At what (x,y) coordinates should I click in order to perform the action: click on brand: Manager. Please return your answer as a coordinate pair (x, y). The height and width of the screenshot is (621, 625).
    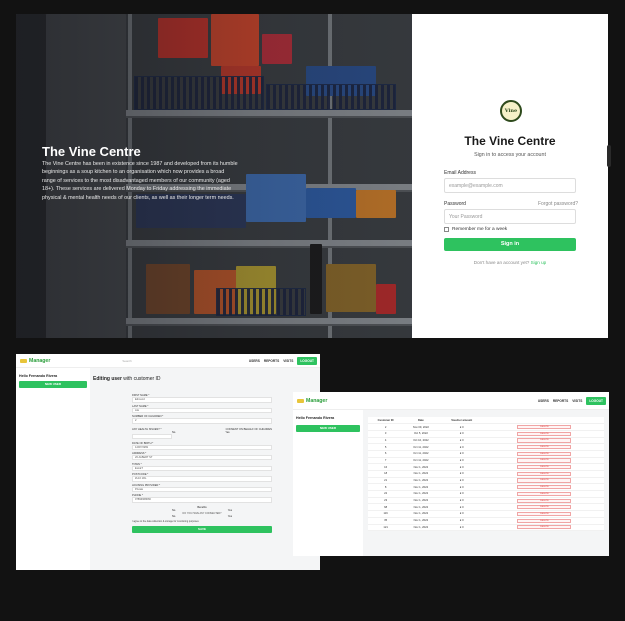
    Looking at the image, I should click on (35, 361).